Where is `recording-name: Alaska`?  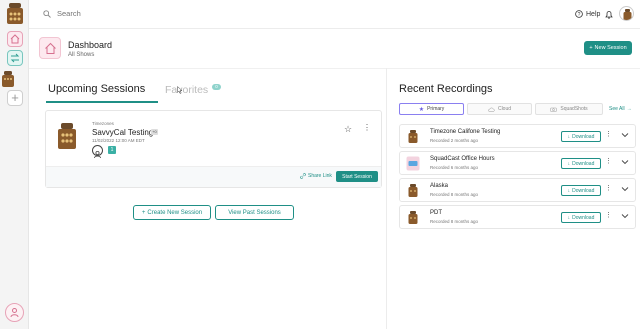
recording-name: Alaska is located at coordinates (439, 186).